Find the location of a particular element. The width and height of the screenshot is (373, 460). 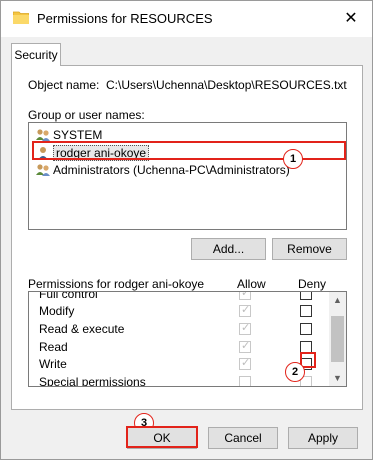

title-bar: Permissions for RESOURCES ✕ is located at coordinates (186, 19).